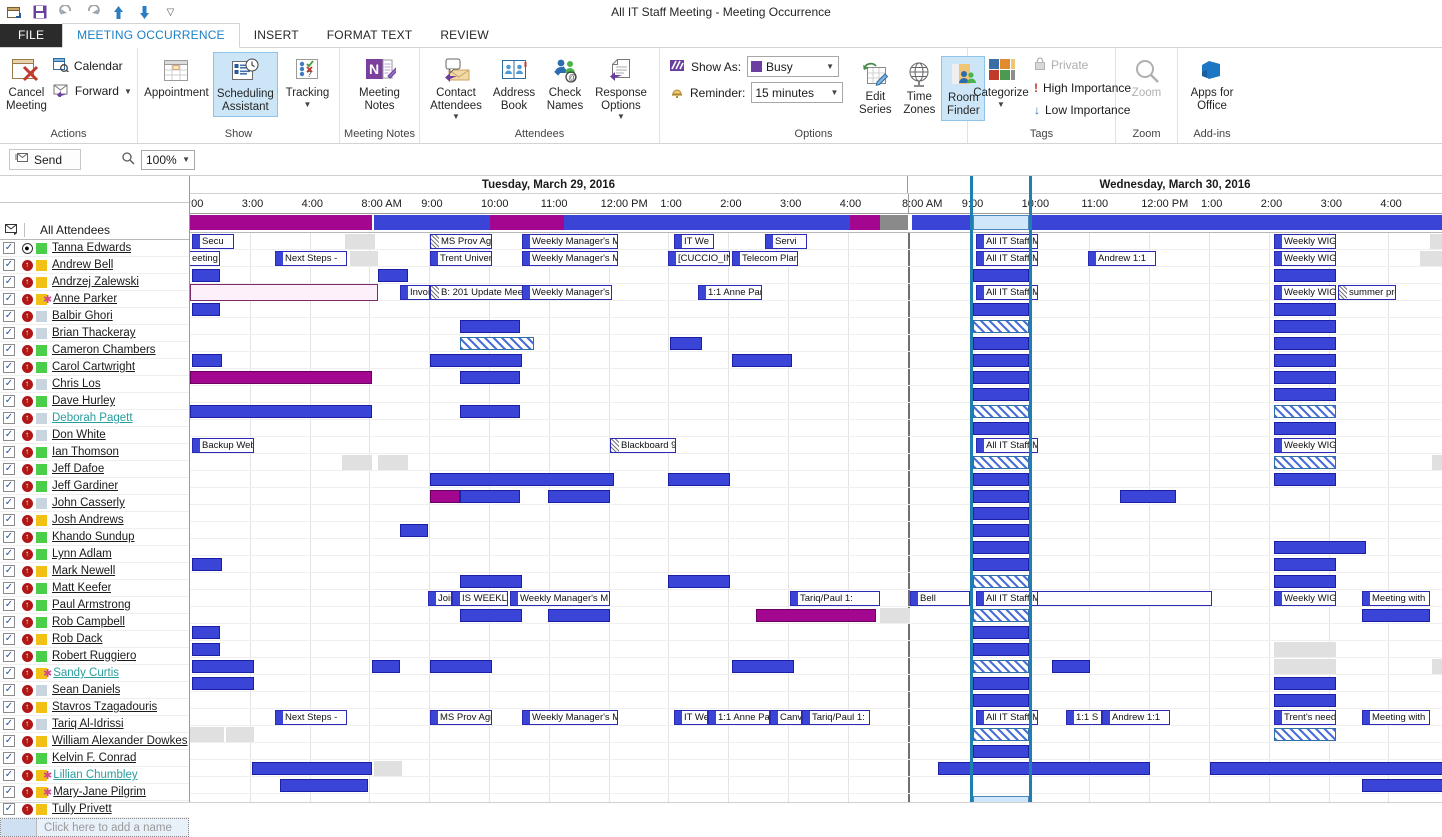 Image resolution: width=1442 pixels, height=837 pixels. I want to click on calendar-button: Calendar, so click(92, 66).